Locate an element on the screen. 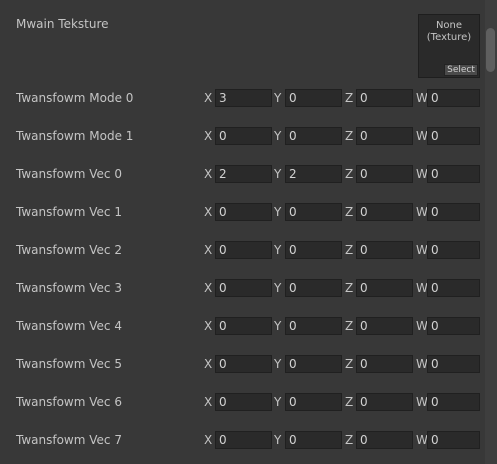 This screenshot has width=497, height=464. vector-row: Twansfowm Vec 0X2Y2Z0W0 is located at coordinates (242, 174).